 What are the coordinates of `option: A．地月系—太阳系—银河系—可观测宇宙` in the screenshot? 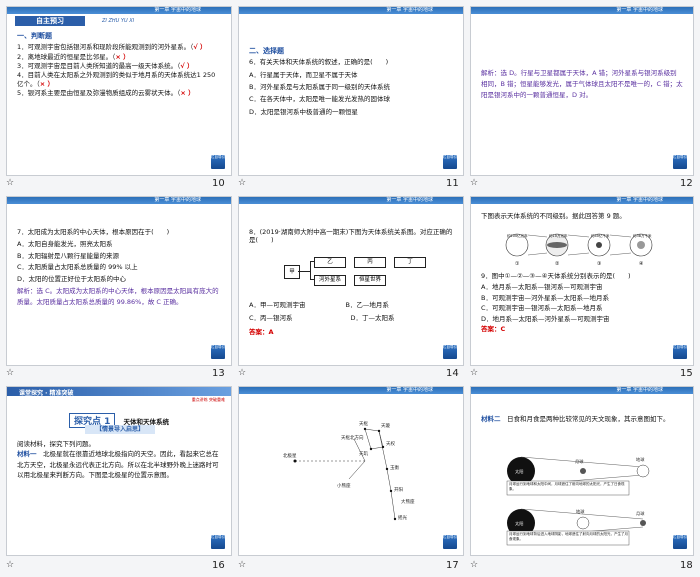 It's located at (542, 287).